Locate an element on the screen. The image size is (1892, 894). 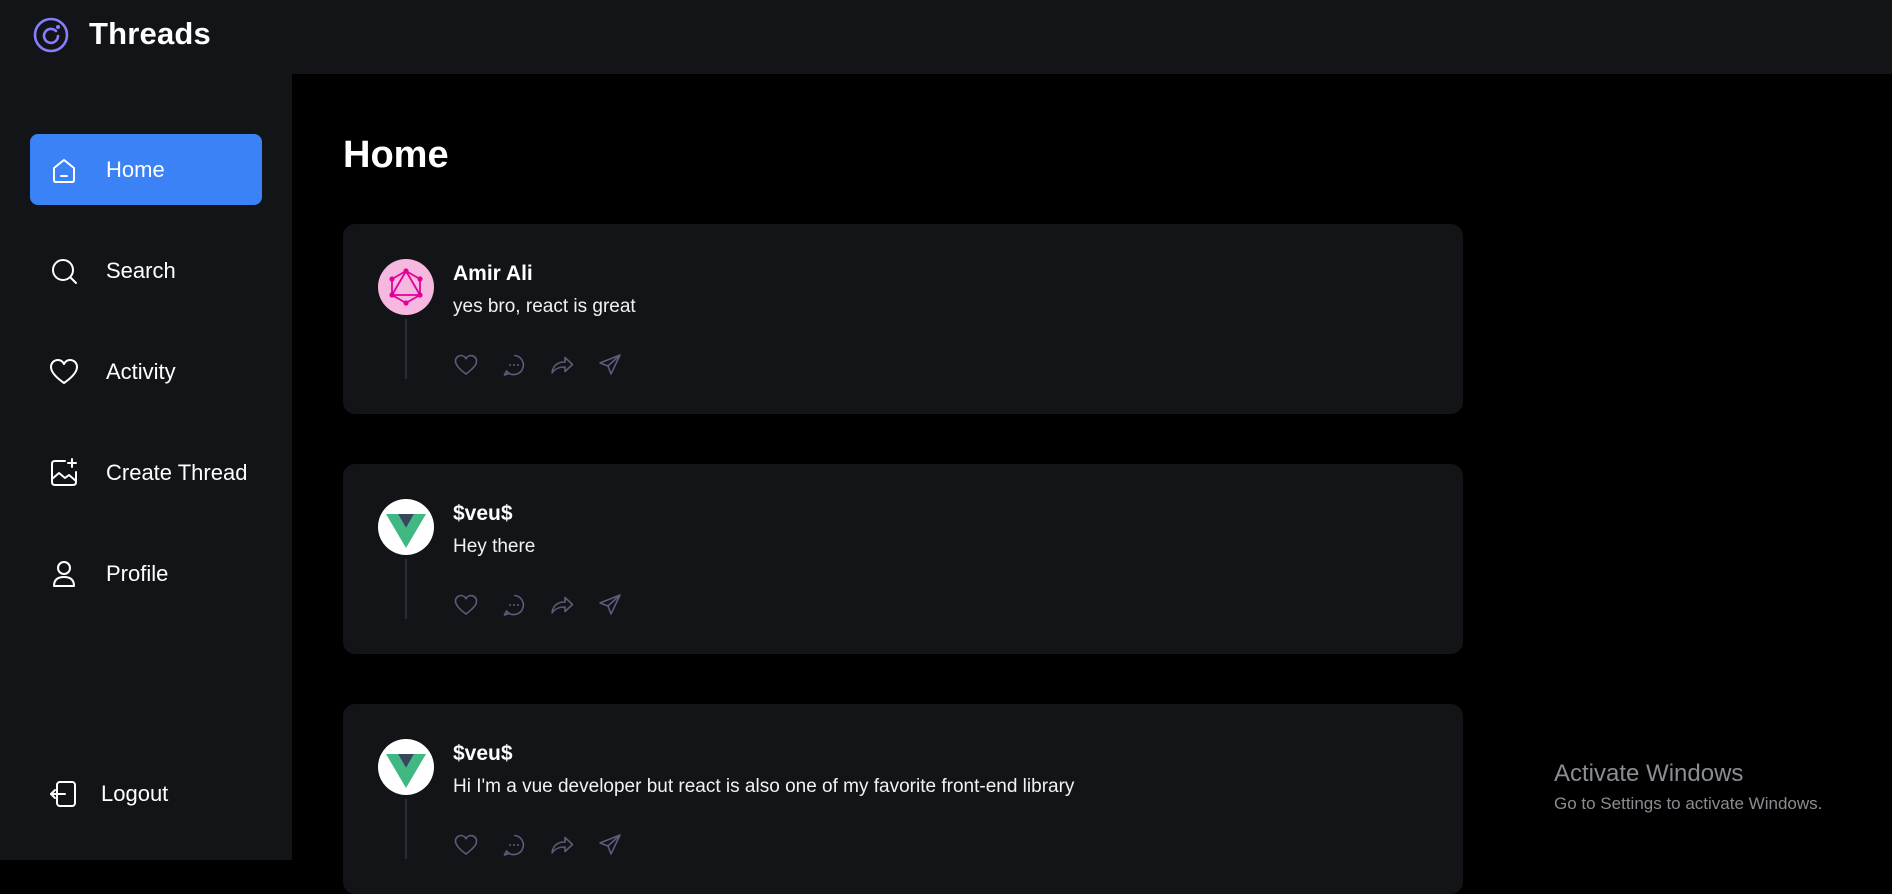
thread-author: Amir Ali is located at coordinates (493, 274).